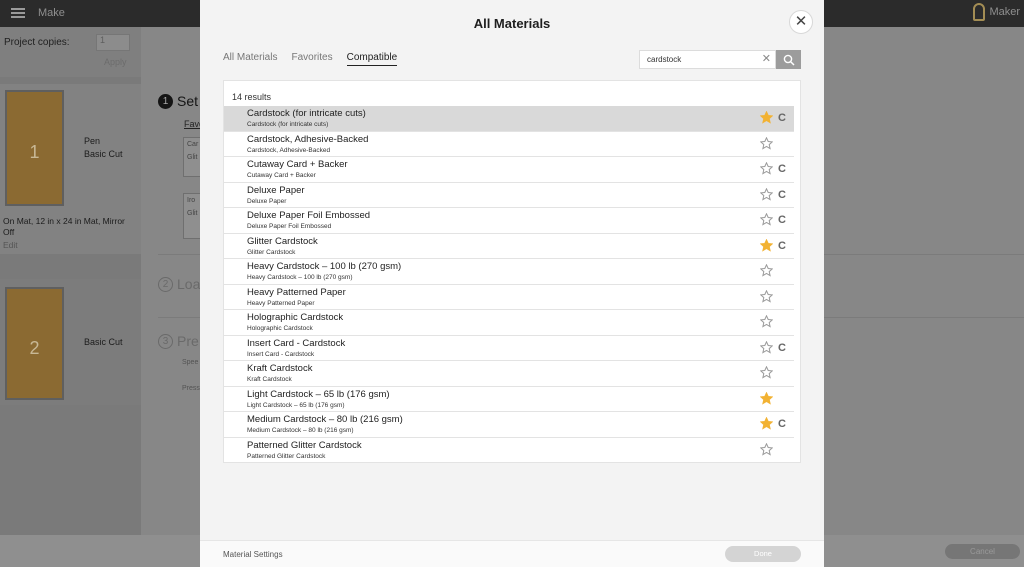 This screenshot has height=567, width=1024. I want to click on dialog-title: All Materials, so click(512, 23).